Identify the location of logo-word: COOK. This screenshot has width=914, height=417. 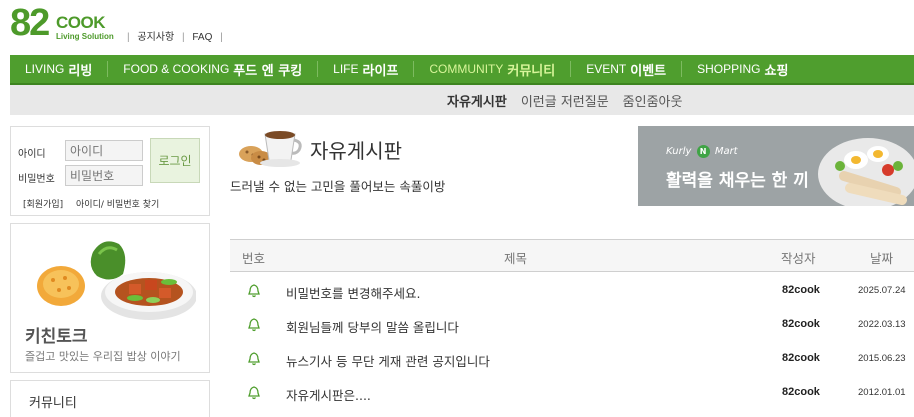
(81, 22).